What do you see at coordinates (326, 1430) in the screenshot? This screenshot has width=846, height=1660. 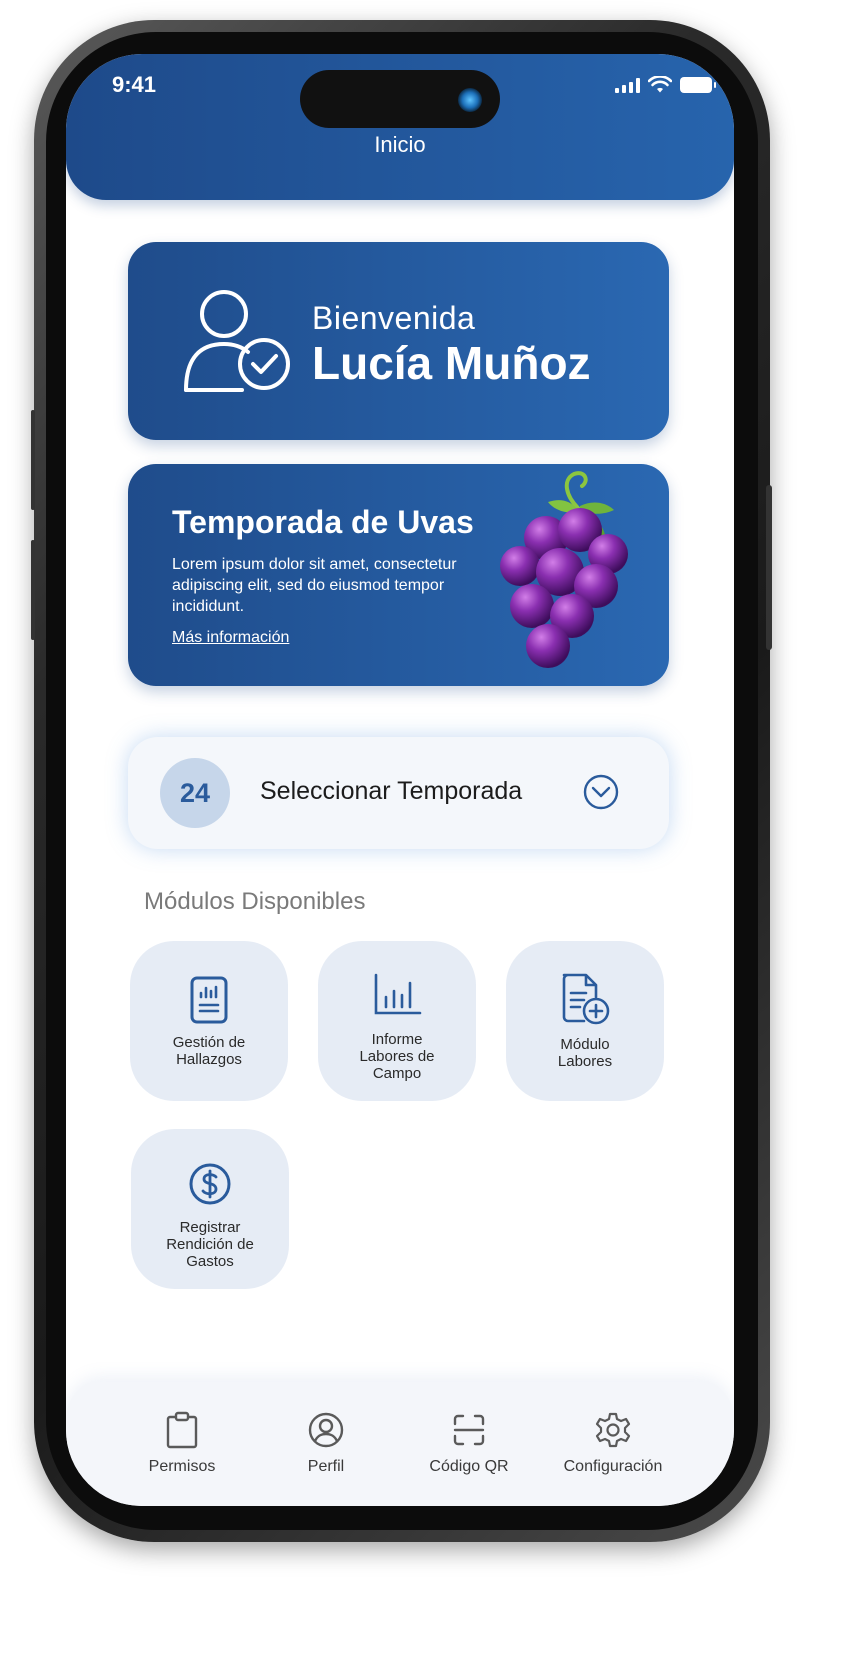 I see `user-icon` at bounding box center [326, 1430].